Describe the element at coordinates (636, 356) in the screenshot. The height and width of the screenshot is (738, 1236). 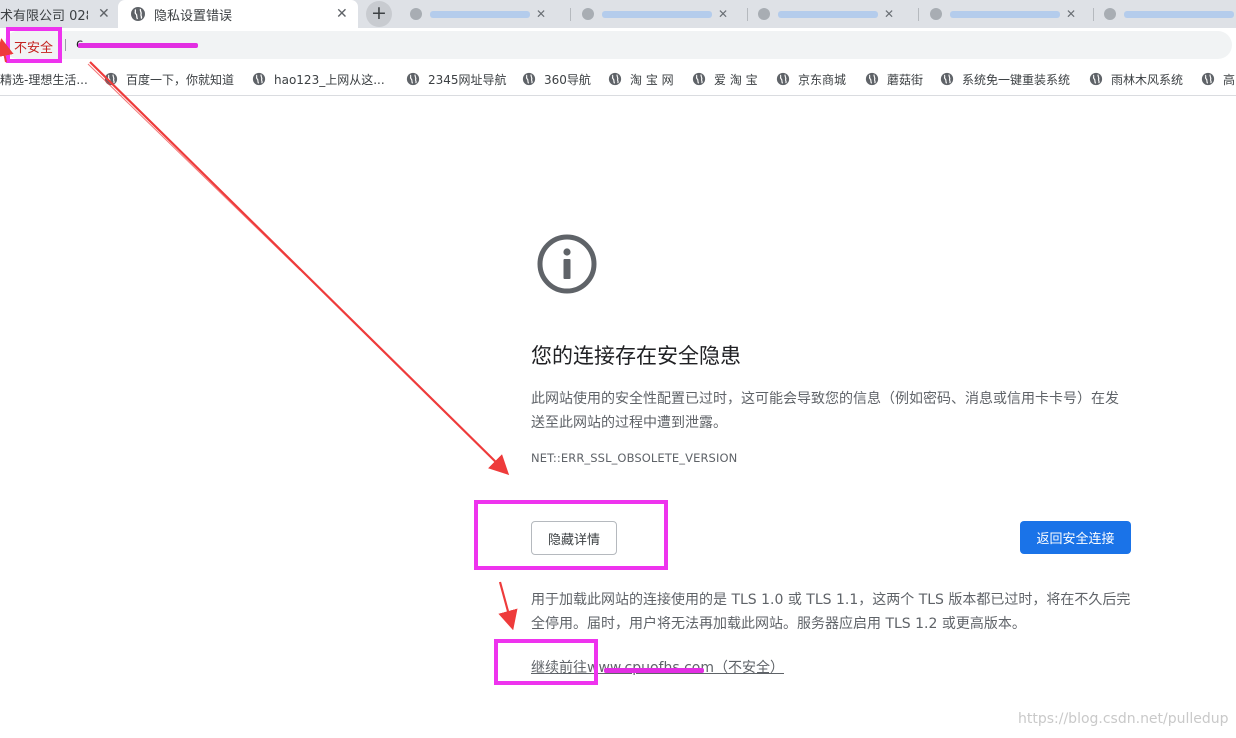
I see `page-title: 您的连接存在安全隐患` at that location.